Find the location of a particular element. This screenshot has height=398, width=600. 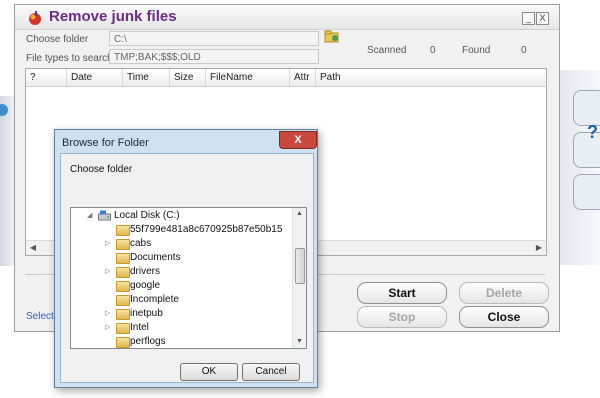

column-header-path: Path is located at coordinates (431, 77).